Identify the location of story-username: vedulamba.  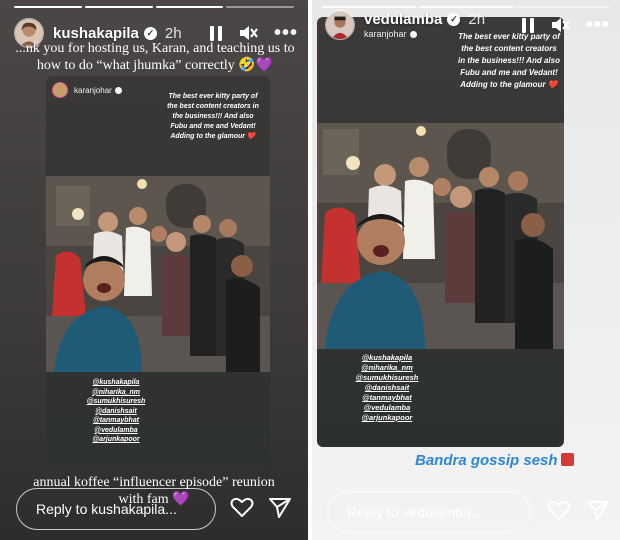
(403, 19).